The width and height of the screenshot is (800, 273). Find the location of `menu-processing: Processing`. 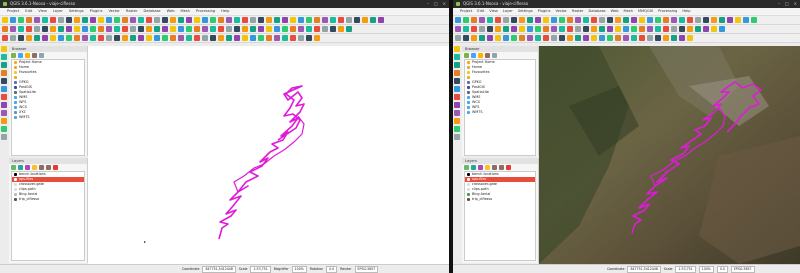

menu-processing: Processing is located at coordinates (205, 11).